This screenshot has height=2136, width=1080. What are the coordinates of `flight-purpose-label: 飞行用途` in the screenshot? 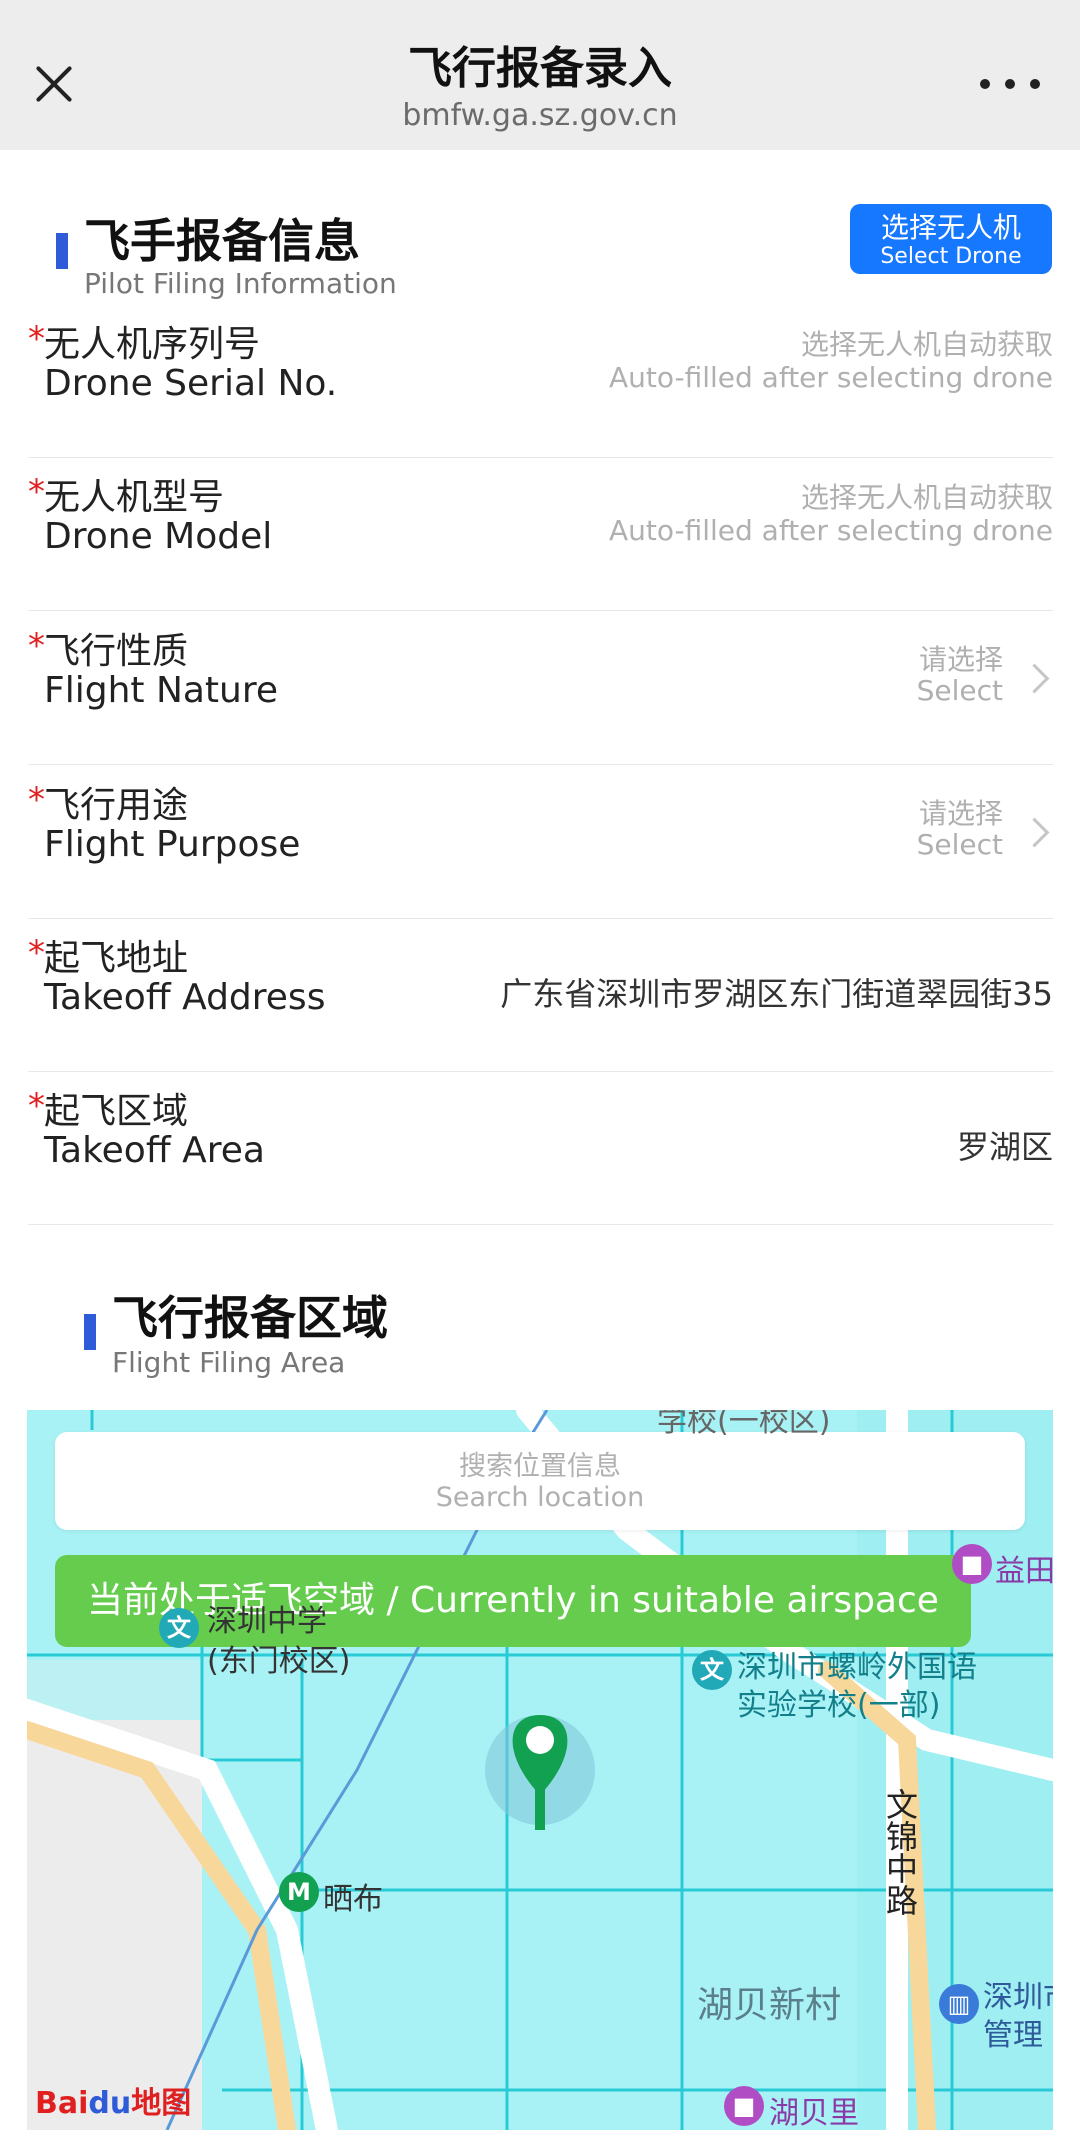 It's located at (116, 805).